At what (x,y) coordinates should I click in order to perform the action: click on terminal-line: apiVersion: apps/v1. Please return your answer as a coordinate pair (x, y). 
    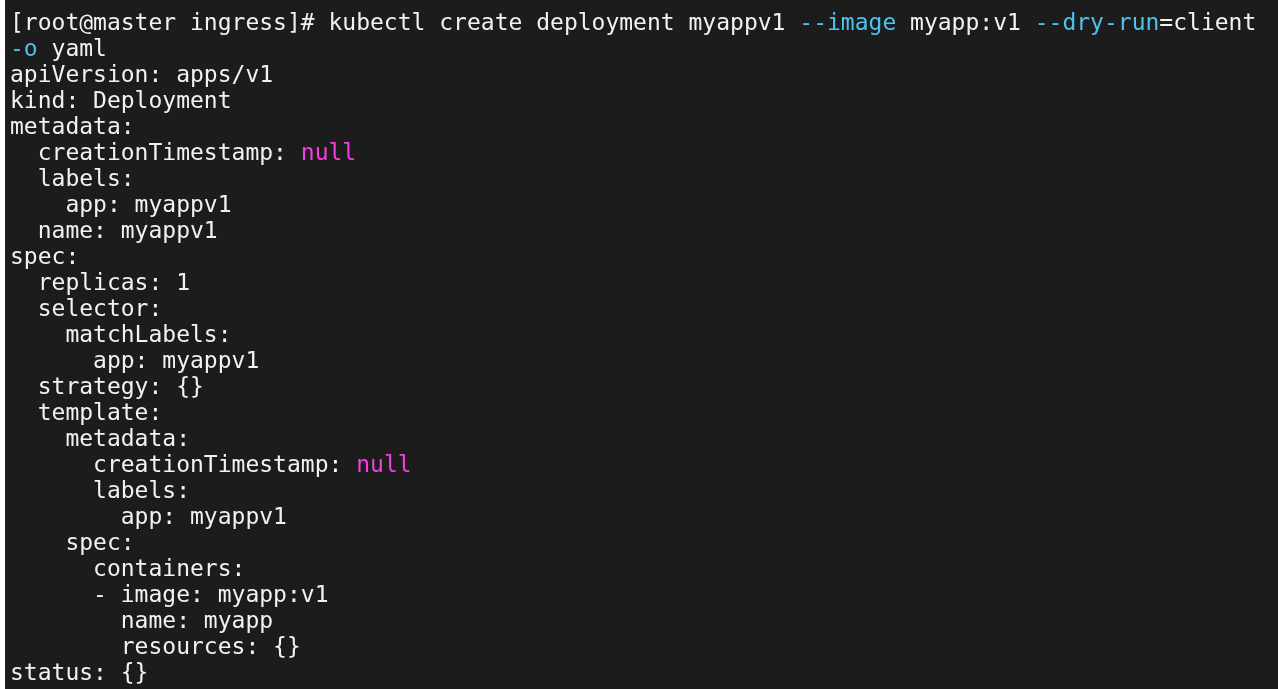
    Looking at the image, I should click on (142, 74).